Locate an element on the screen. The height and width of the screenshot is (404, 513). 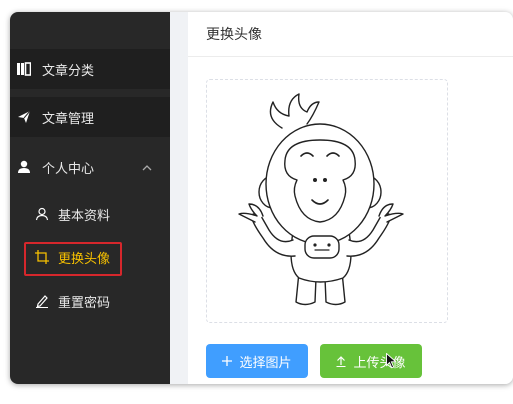
sidebar-item-label: 重置密码 is located at coordinates (84, 303).